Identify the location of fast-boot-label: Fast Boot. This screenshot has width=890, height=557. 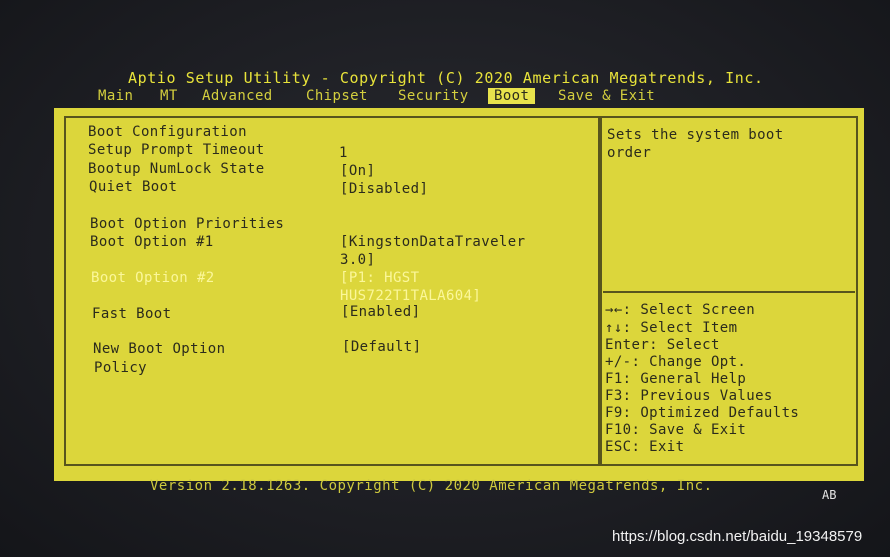
(132, 314).